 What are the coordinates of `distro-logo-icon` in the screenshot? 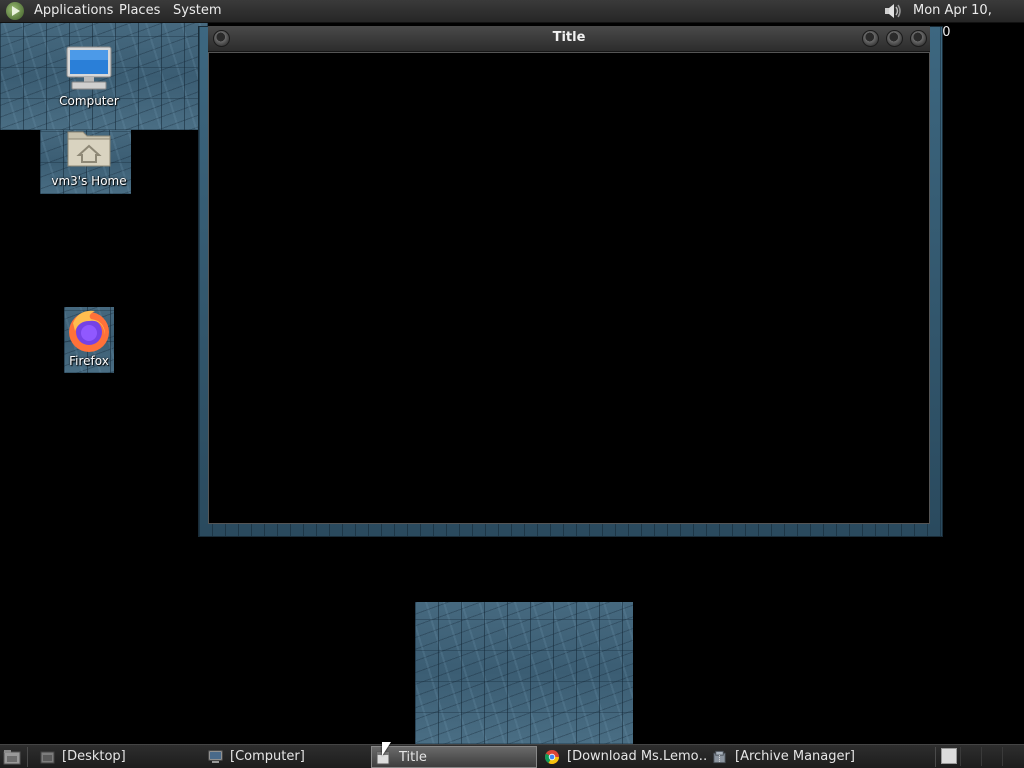 It's located at (15, 11).